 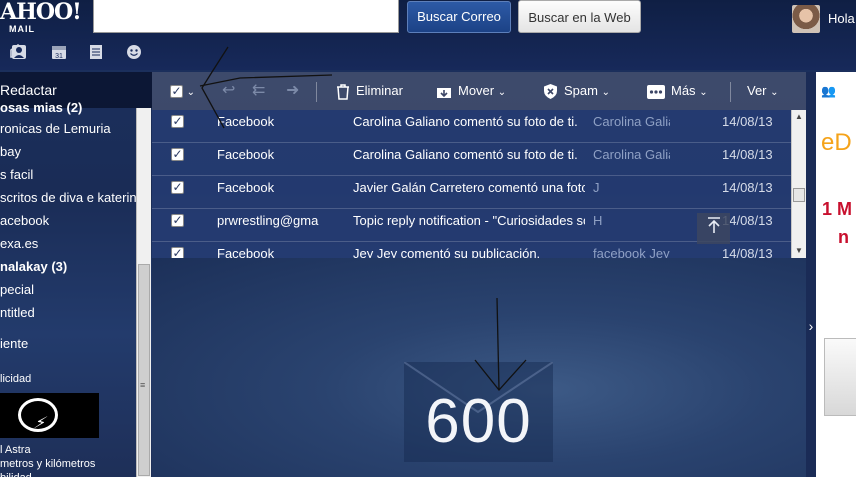 I want to click on message-list-scrollbar: ▲ ▼, so click(x=798, y=184).